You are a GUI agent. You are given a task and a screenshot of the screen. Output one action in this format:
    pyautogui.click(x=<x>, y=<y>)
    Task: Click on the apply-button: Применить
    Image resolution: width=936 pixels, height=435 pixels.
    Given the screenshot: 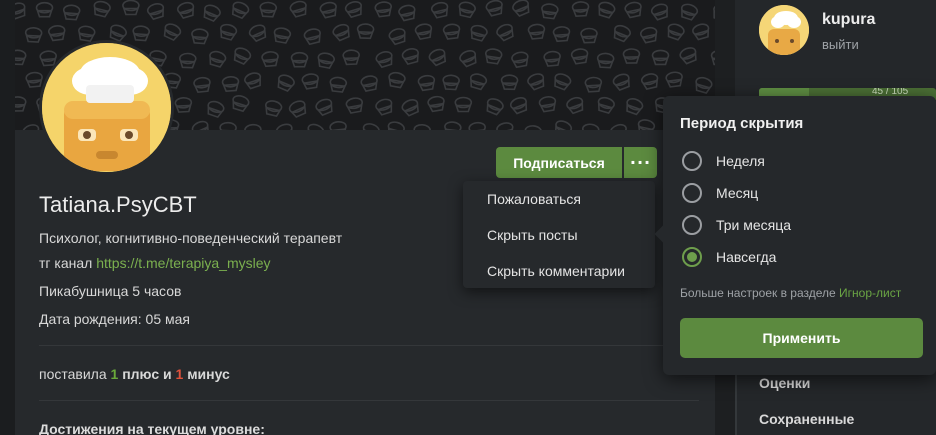 What is the action you would take?
    pyautogui.click(x=801, y=338)
    